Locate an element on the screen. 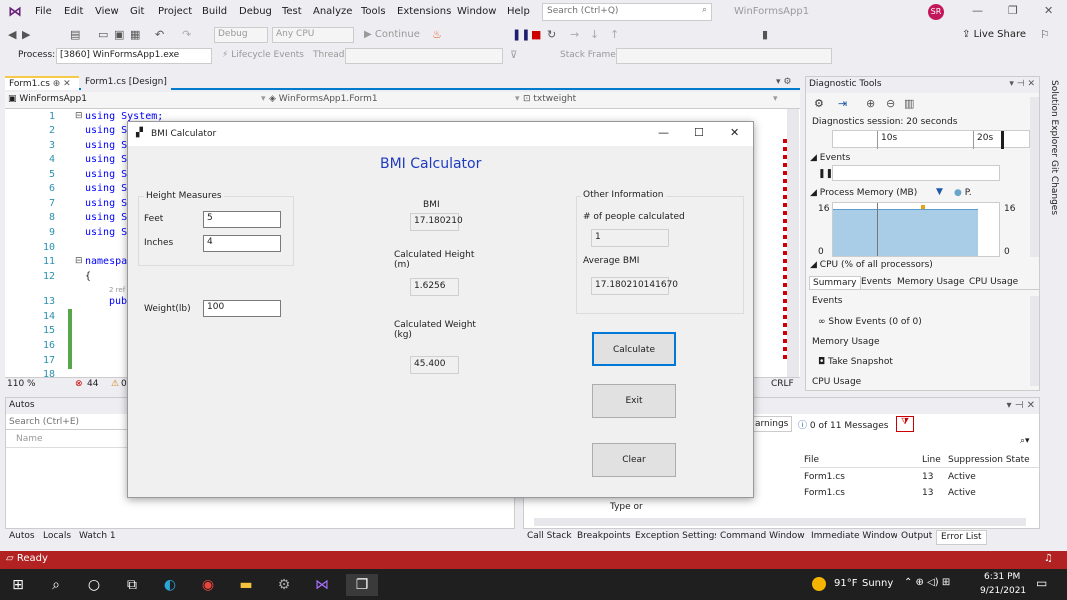 The height and width of the screenshot is (600, 1067). tab-immediate-window: Immediate Window is located at coordinates (854, 537).